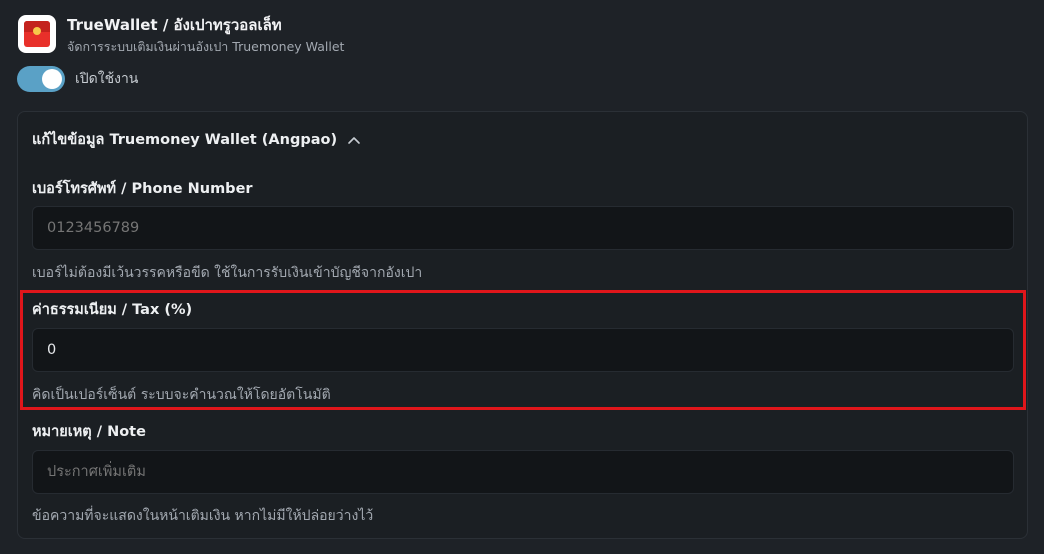 The image size is (1044, 554). Describe the element at coordinates (41, 79) in the screenshot. I see `enable-toggle` at that location.